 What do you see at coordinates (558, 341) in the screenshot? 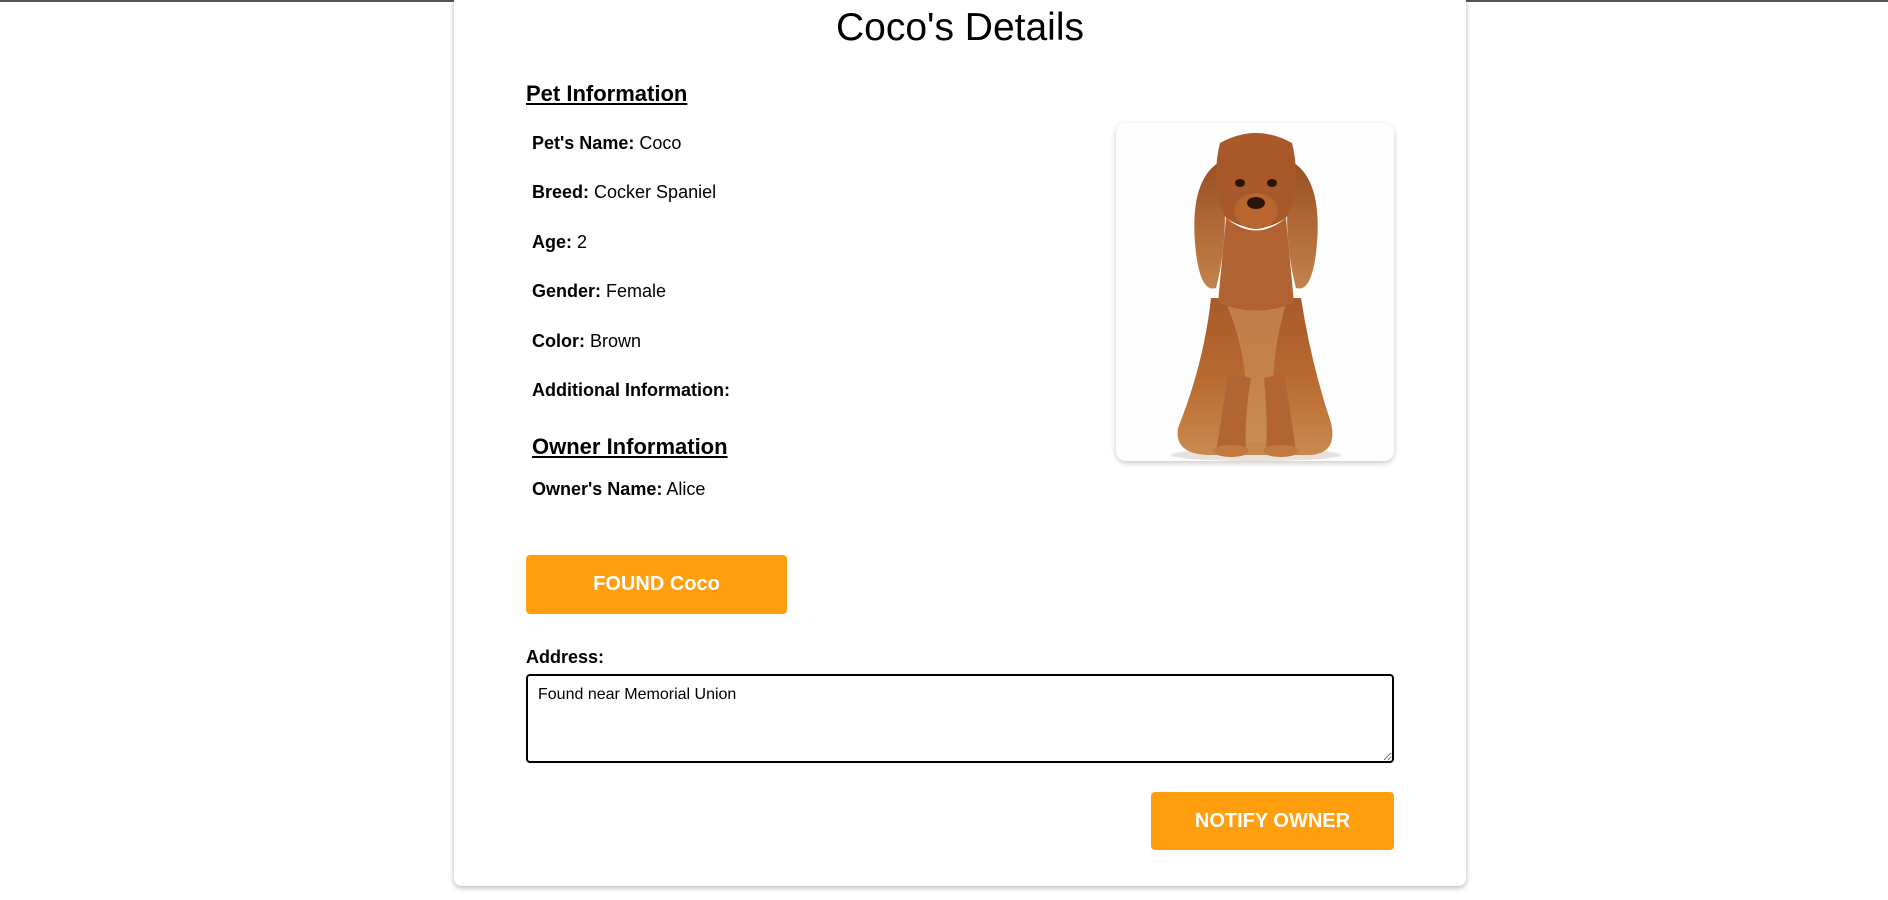
I see `field-label: Color:` at bounding box center [558, 341].